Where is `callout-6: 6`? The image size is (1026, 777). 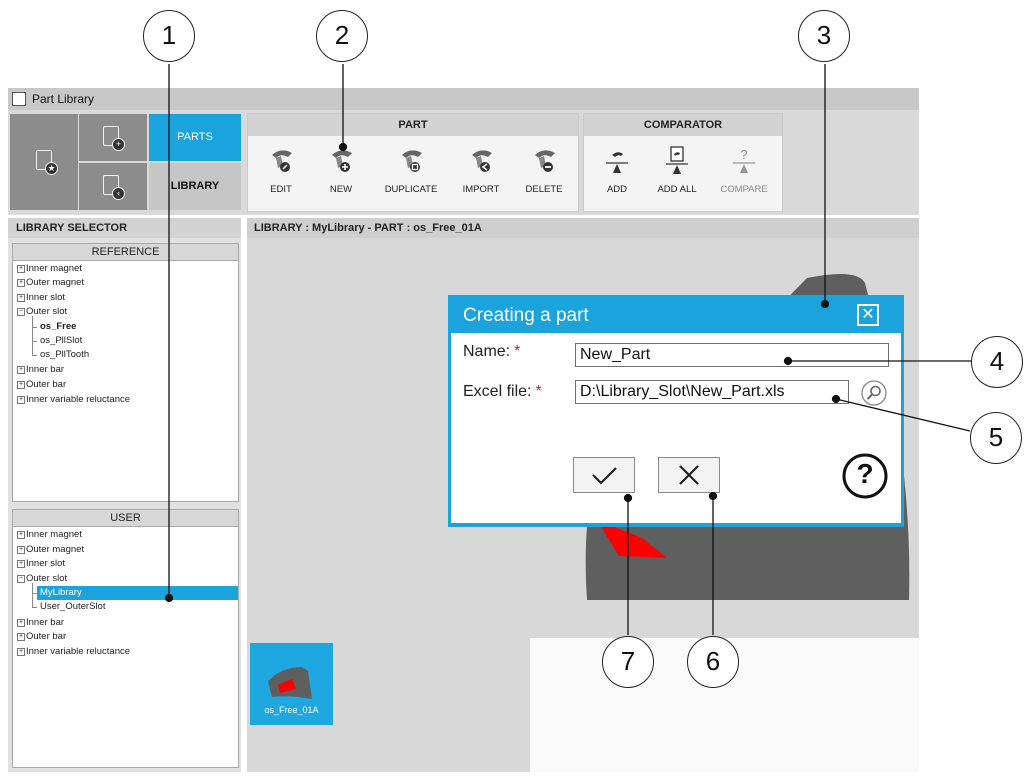 callout-6: 6 is located at coordinates (713, 662).